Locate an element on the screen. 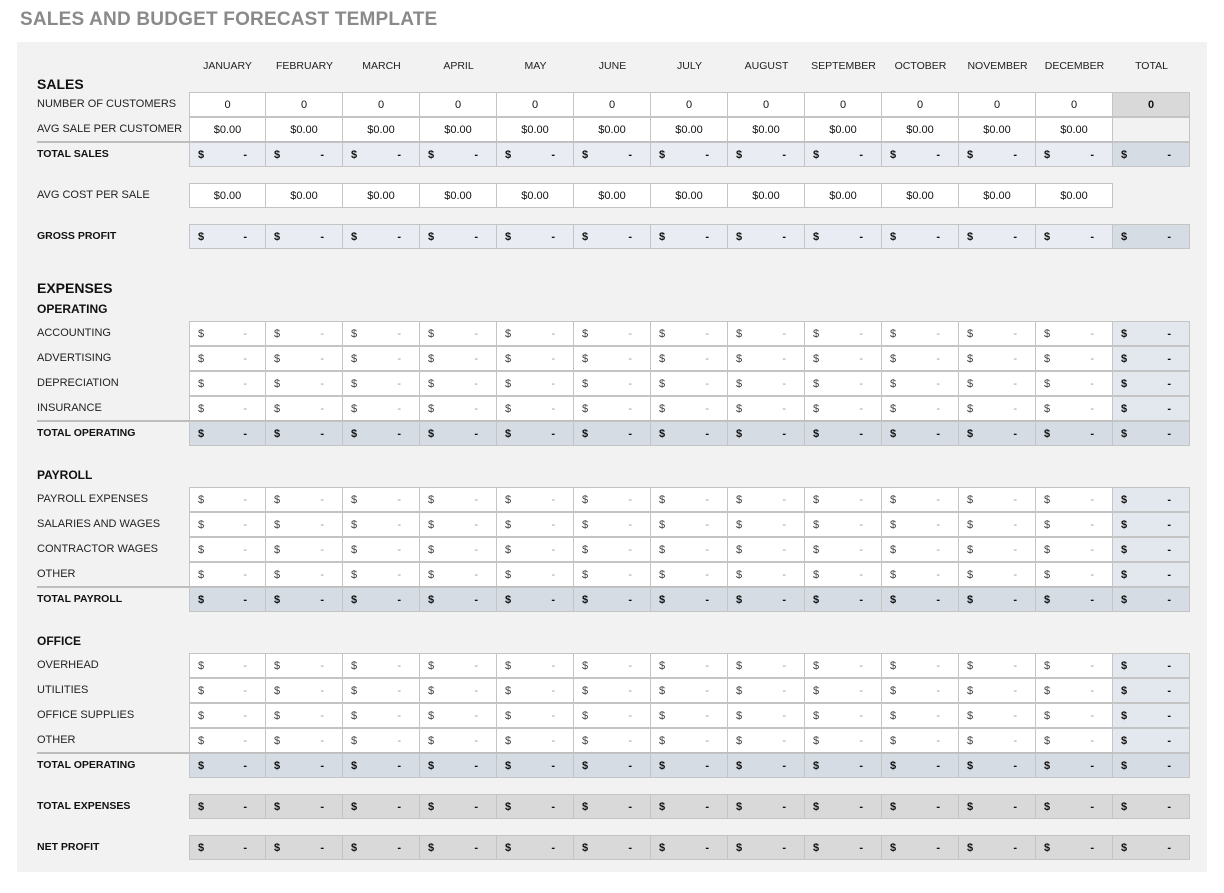  customers-input-august: 0 is located at coordinates (766, 104).